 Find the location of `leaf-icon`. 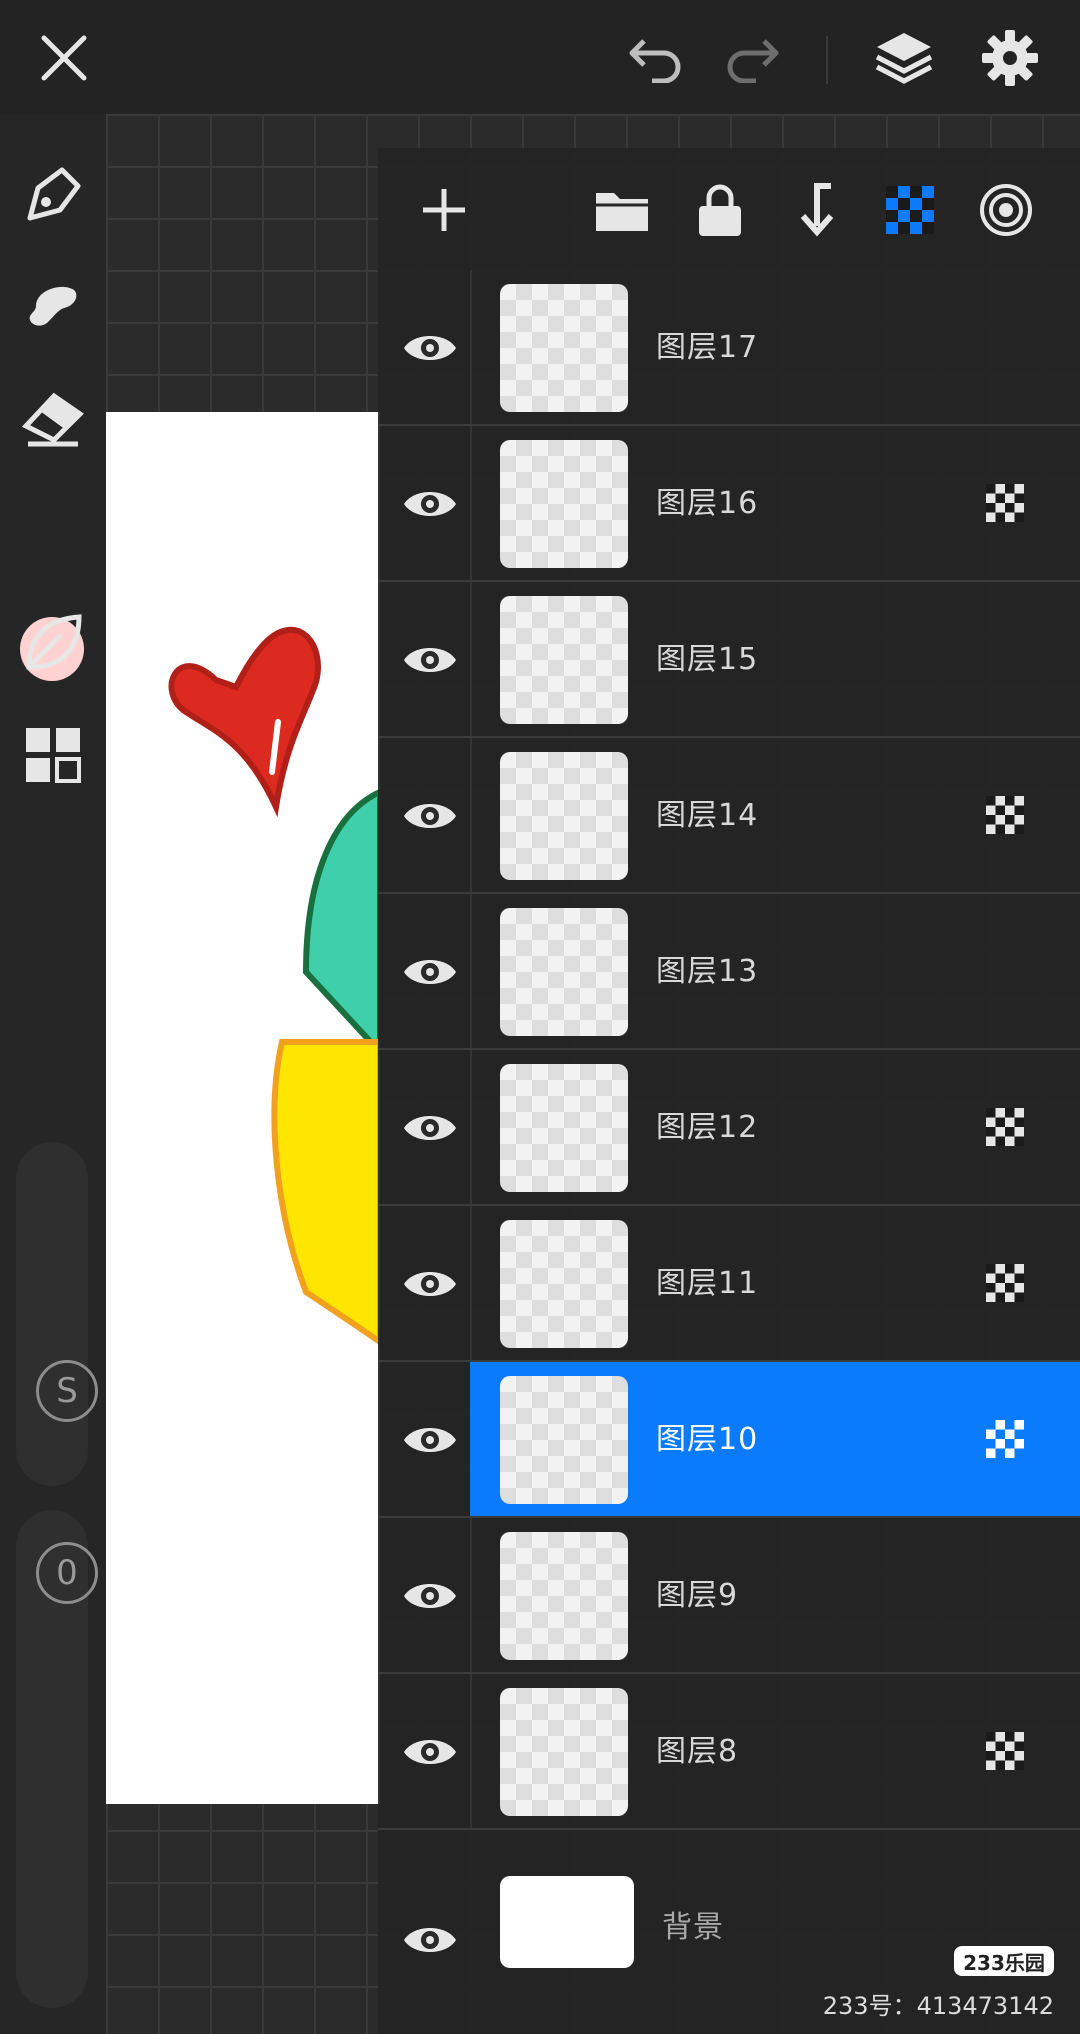

leaf-icon is located at coordinates (53, 643).